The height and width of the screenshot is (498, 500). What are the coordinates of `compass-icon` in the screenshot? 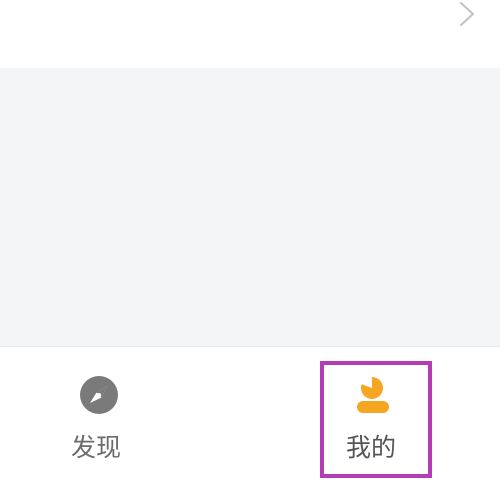 It's located at (99, 395).